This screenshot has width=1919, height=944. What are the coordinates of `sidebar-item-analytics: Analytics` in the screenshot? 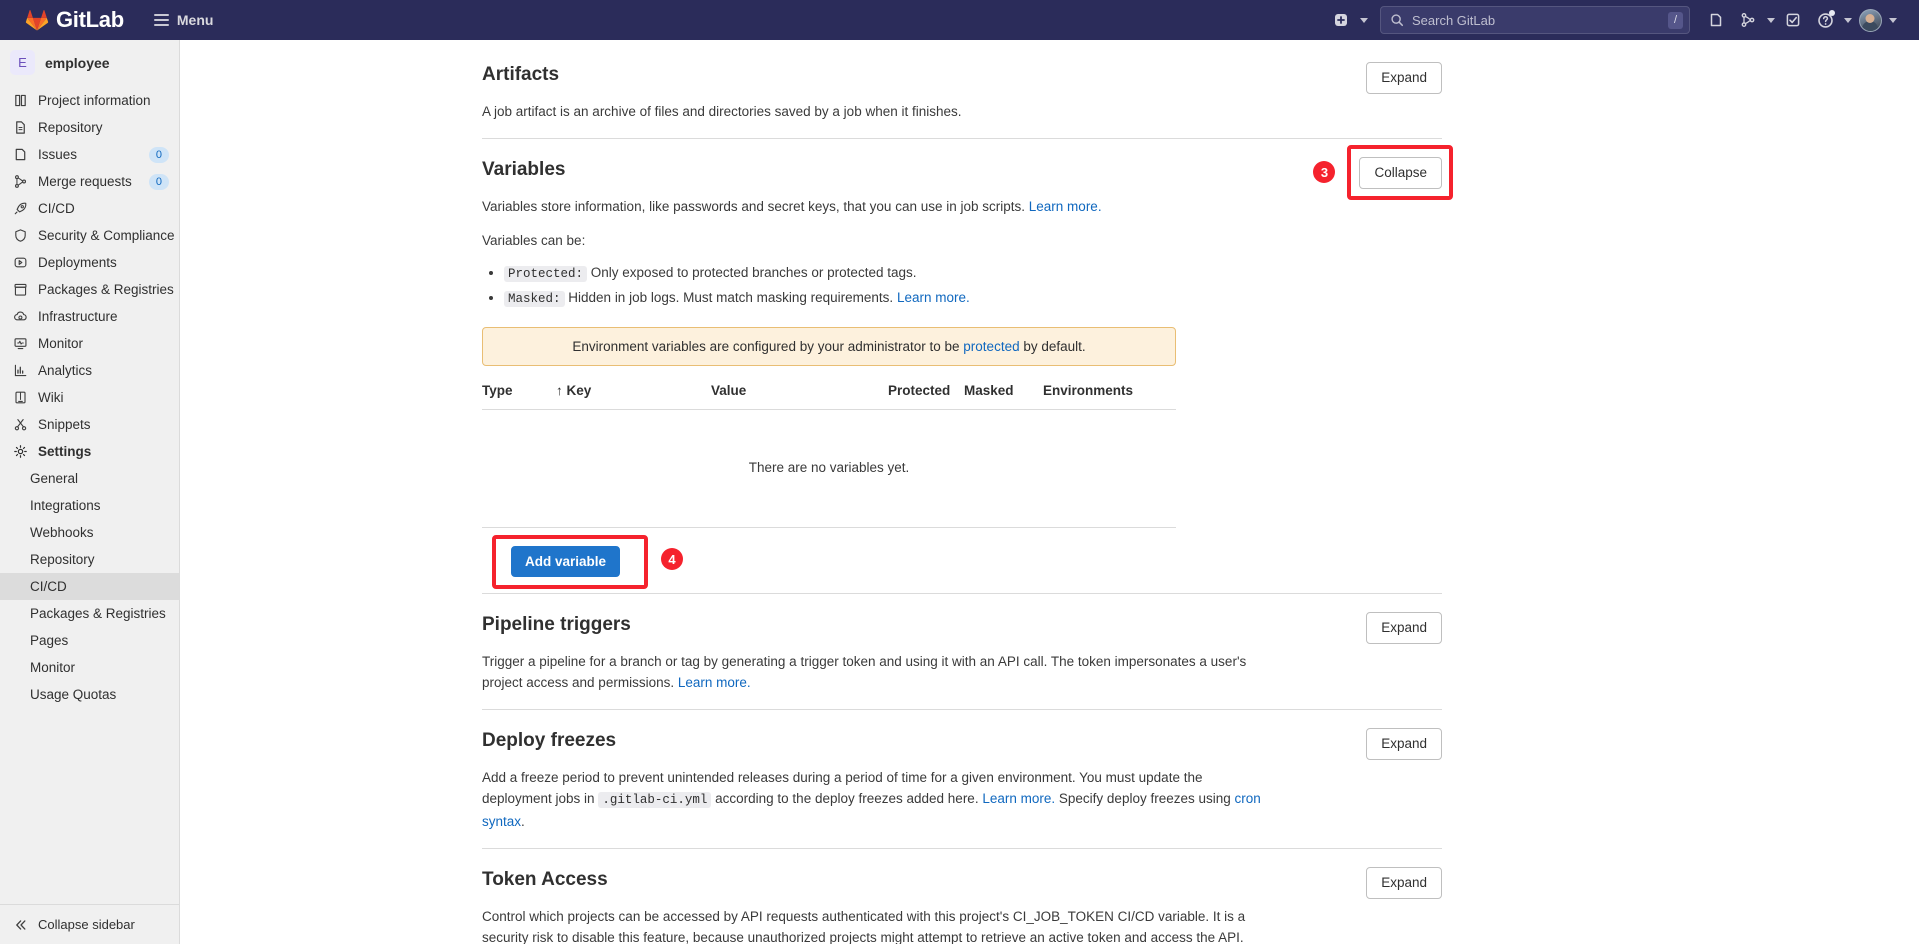 It's located at (89, 370).